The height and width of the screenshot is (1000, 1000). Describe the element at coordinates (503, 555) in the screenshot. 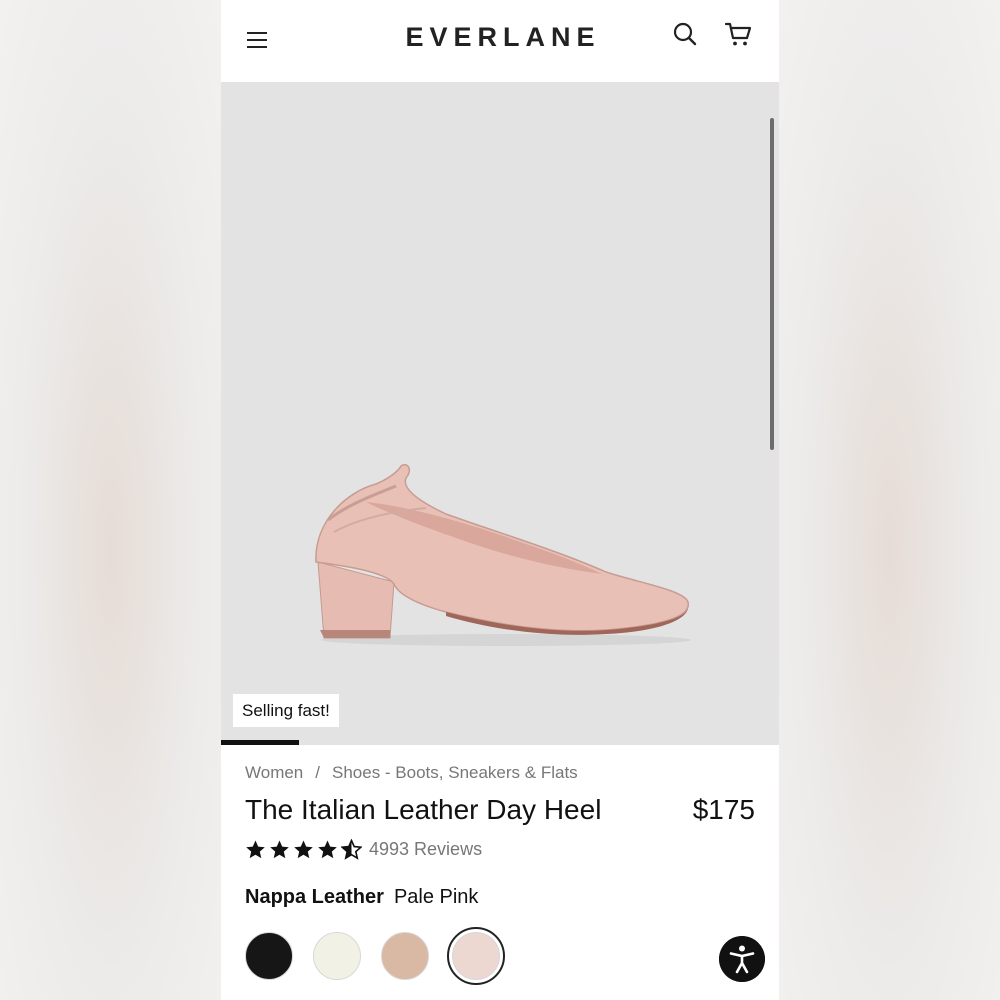

I see `product-image-shoe` at that location.